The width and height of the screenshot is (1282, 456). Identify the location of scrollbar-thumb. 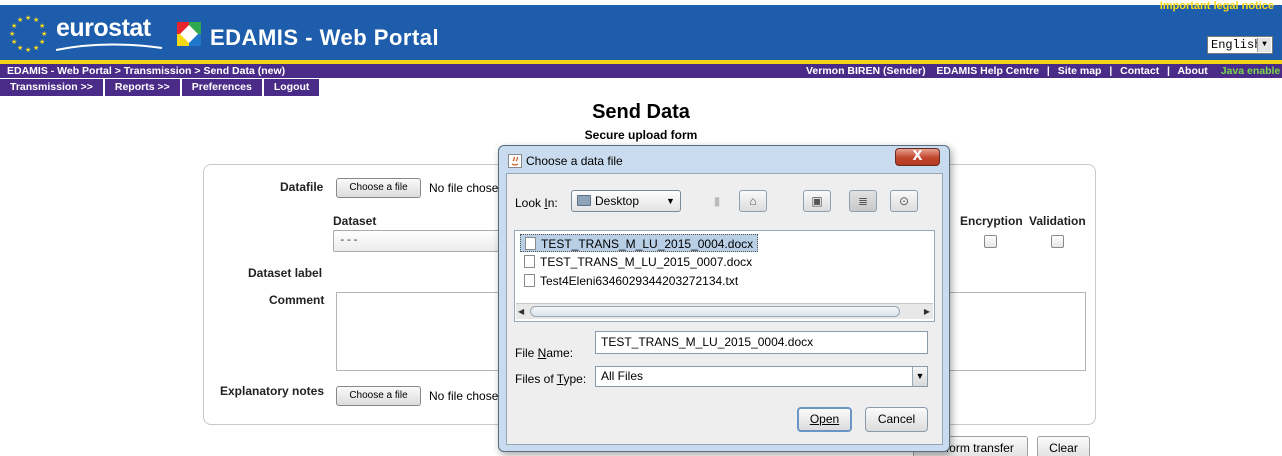
(715, 311).